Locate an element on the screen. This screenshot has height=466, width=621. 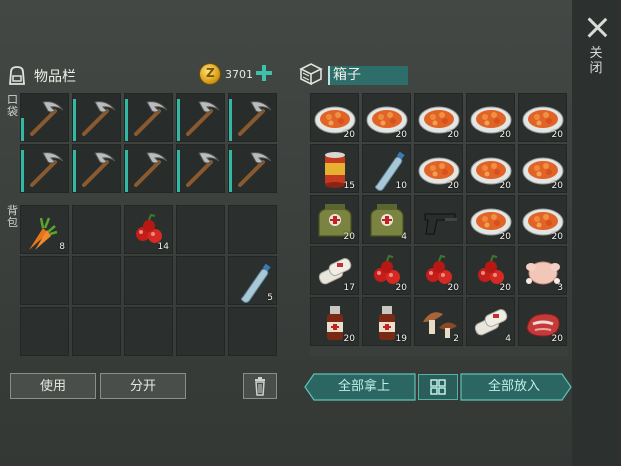
coin-count: 3701 is located at coordinates (239, 74).